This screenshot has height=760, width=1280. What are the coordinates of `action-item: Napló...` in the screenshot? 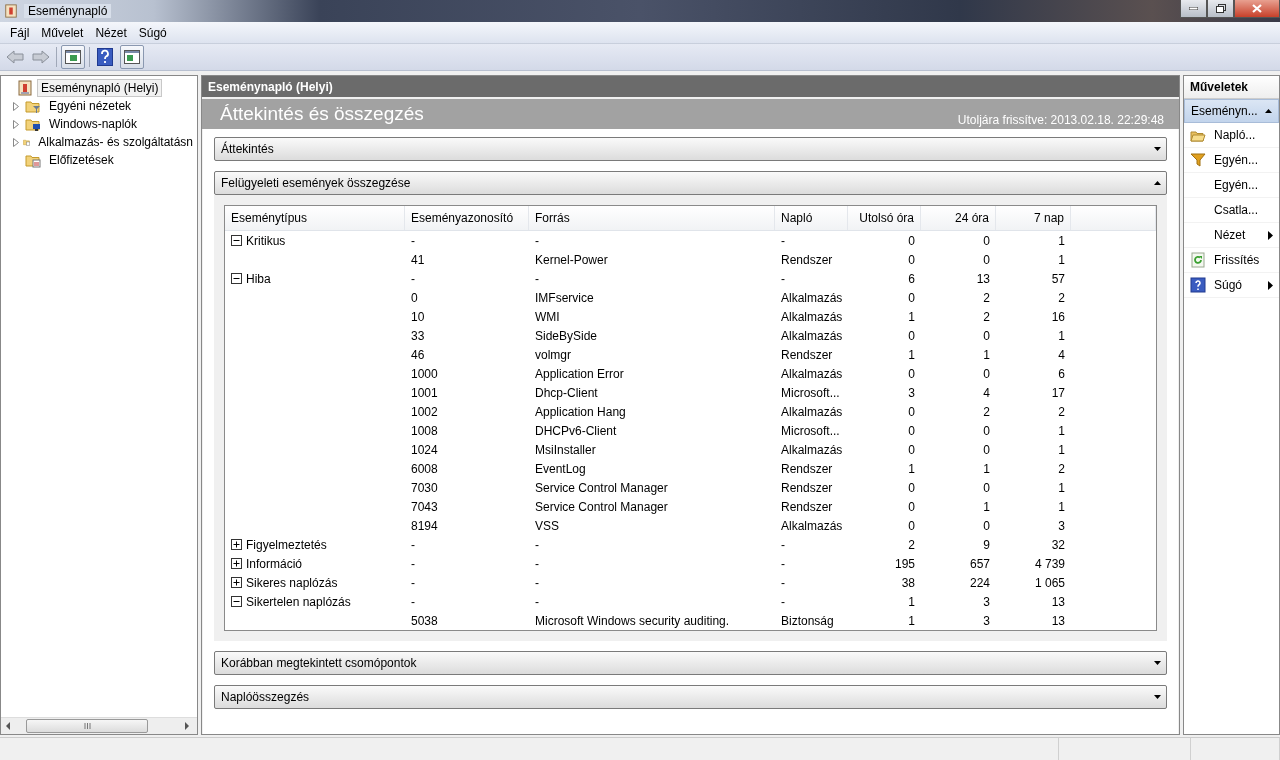 It's located at (1235, 135).